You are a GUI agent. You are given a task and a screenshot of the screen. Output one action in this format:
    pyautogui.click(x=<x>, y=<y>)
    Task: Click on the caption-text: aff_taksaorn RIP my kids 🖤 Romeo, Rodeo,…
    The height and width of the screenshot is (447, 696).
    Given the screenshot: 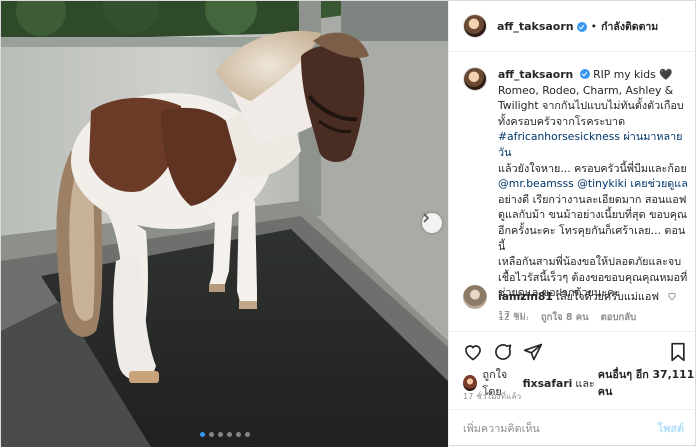 What is the action you would take?
    pyautogui.click(x=594, y=184)
    